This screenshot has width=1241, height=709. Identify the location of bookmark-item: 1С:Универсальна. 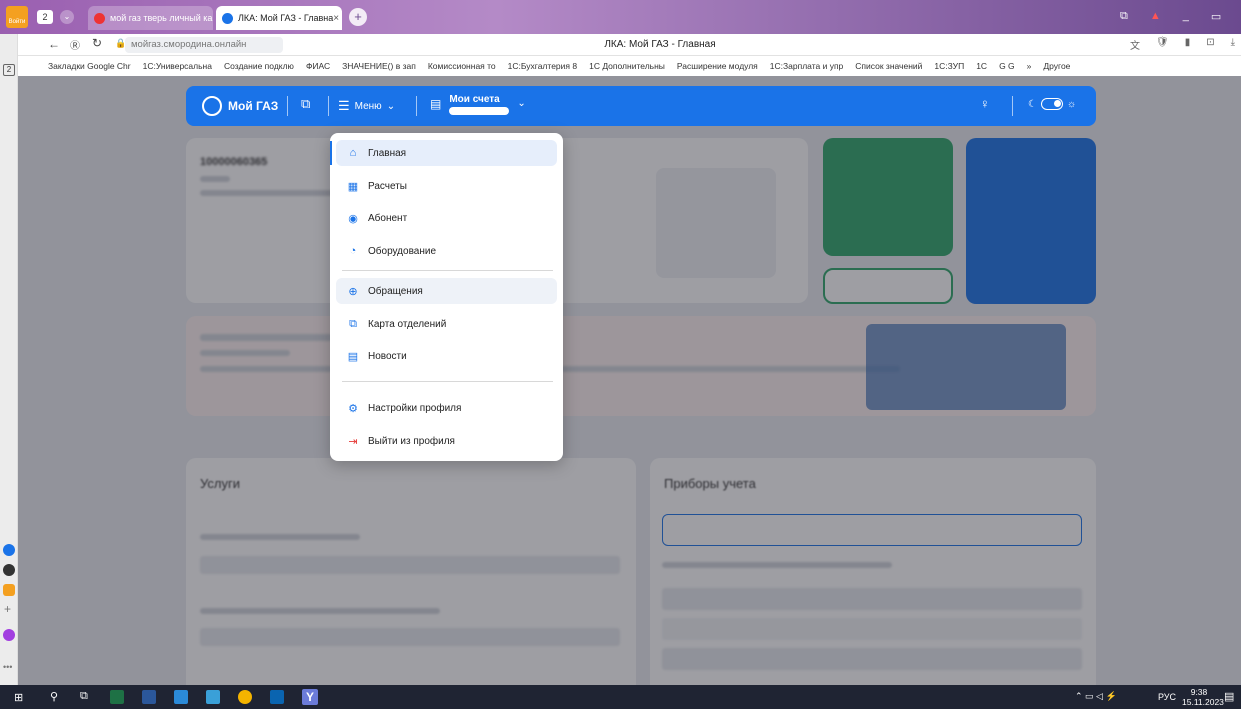
(177, 66).